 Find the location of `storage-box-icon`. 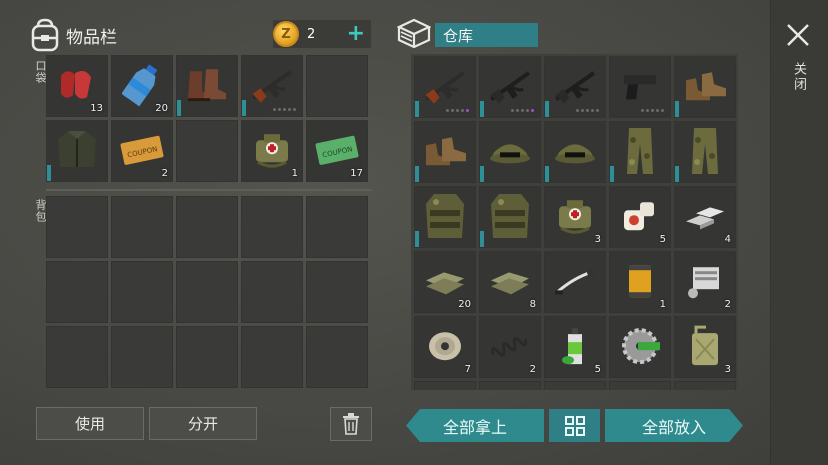

storage-box-icon is located at coordinates (414, 33).